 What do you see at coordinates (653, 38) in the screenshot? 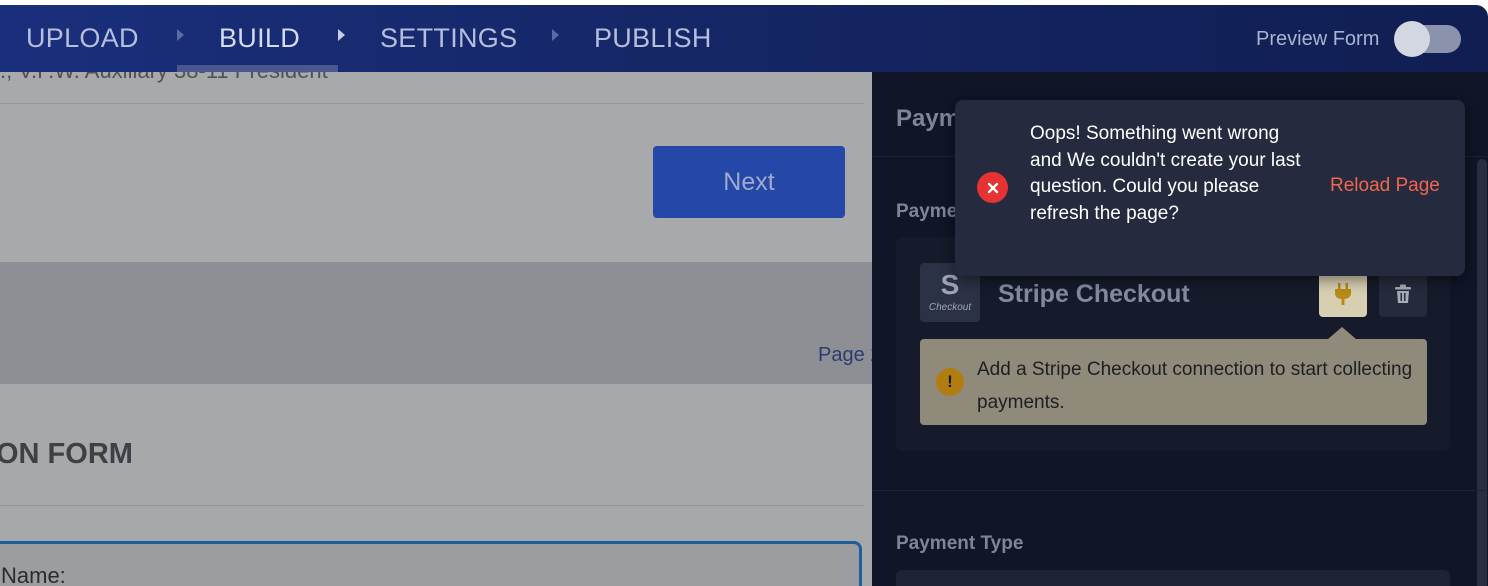
I see `nav-step-publish: PUBLISH` at bounding box center [653, 38].